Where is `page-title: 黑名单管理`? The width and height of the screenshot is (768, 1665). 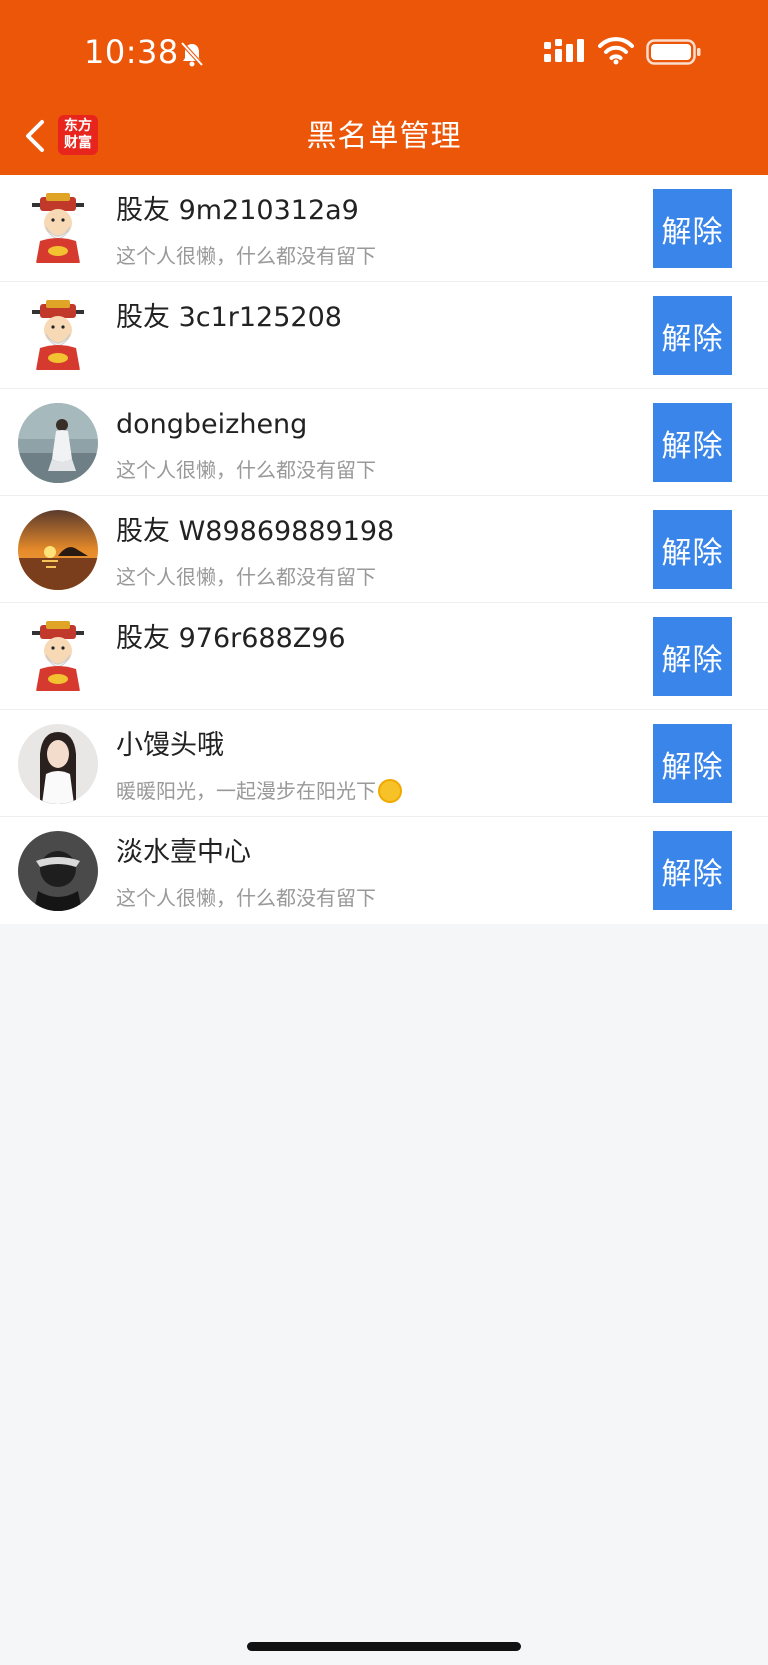 page-title: 黑名单管理 is located at coordinates (384, 136).